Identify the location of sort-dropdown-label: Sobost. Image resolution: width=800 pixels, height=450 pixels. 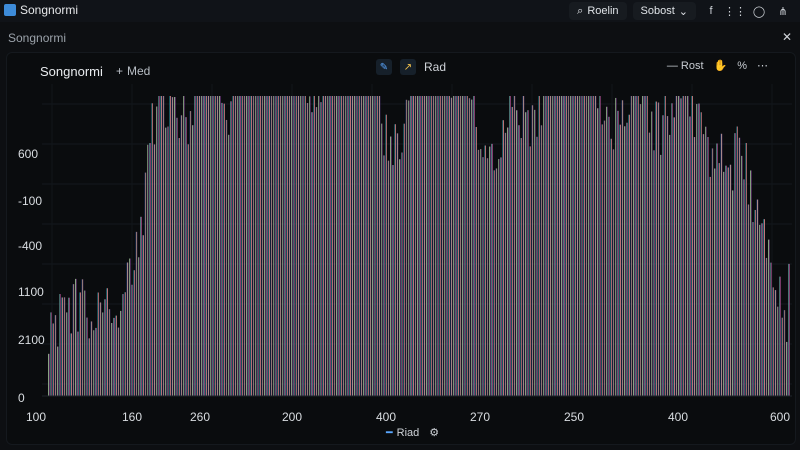
(657, 11).